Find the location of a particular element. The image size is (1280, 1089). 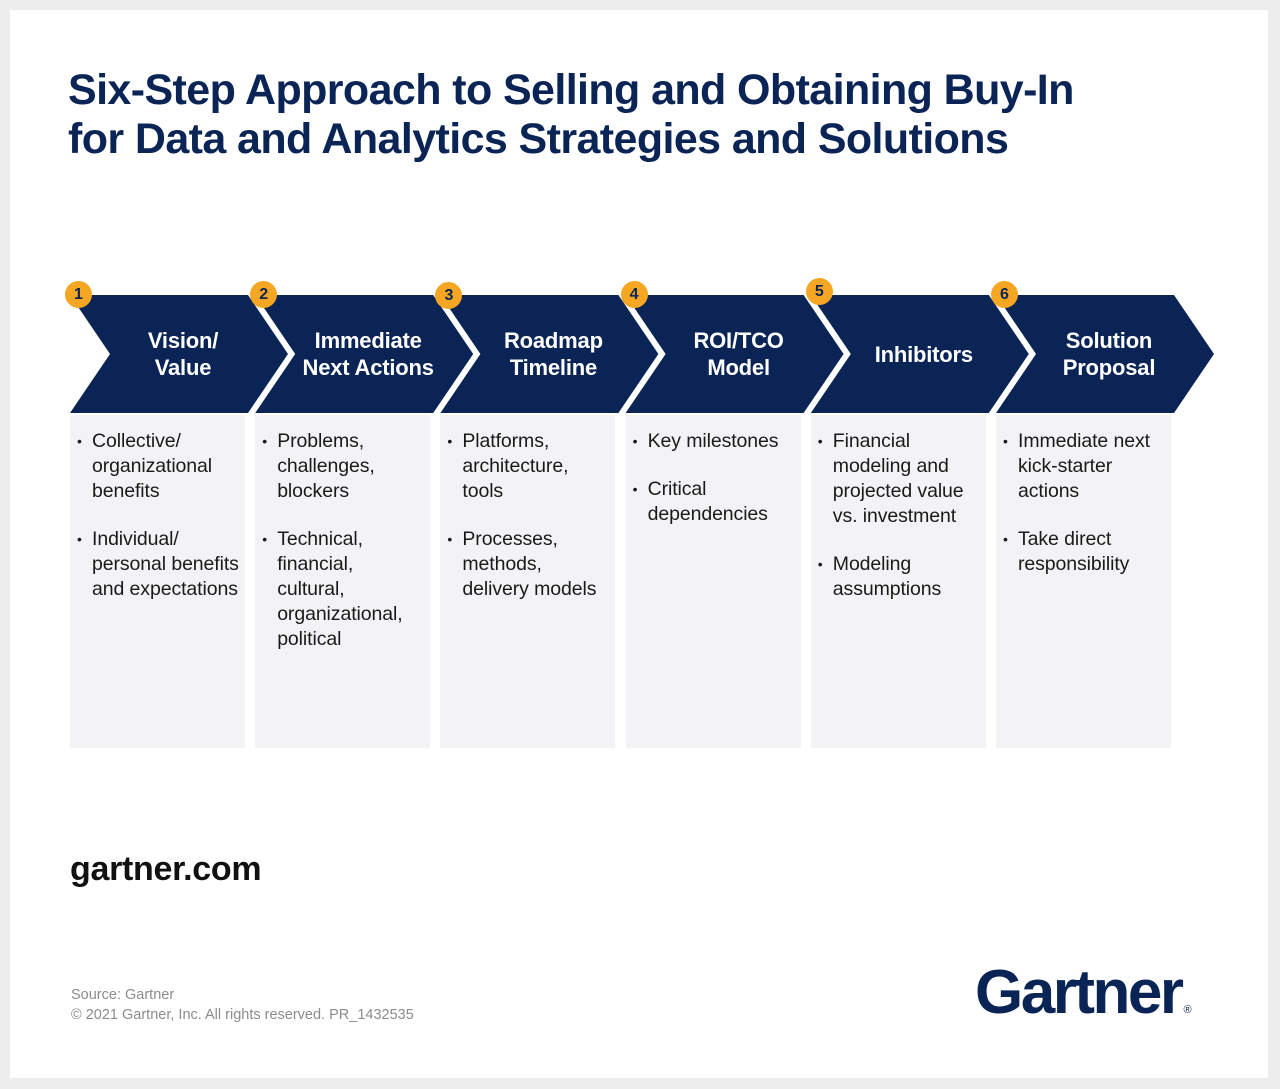

step-title-line: Timeline is located at coordinates (553, 367).